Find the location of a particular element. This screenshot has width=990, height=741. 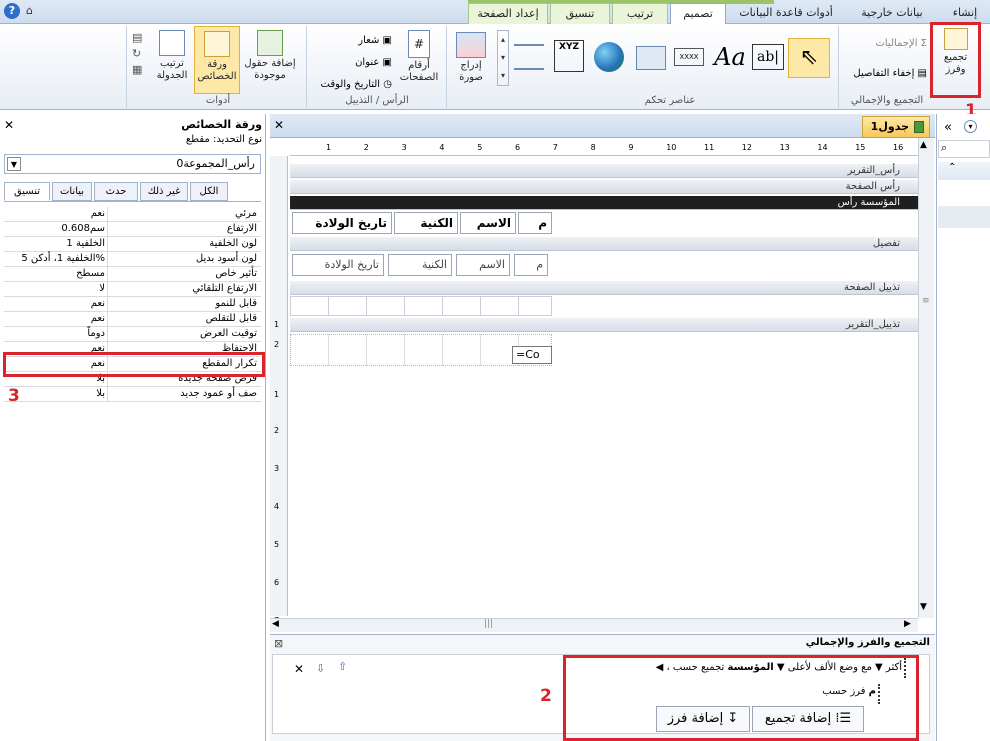

property-row: مسطح تأثير خاص is located at coordinates (132, 274).